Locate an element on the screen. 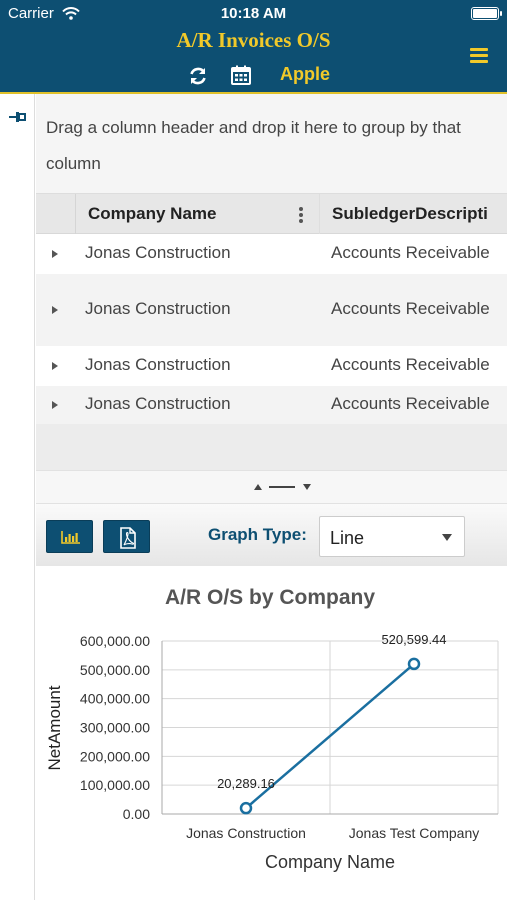 This screenshot has height=900, width=507. export-pdf-button is located at coordinates (126, 536).